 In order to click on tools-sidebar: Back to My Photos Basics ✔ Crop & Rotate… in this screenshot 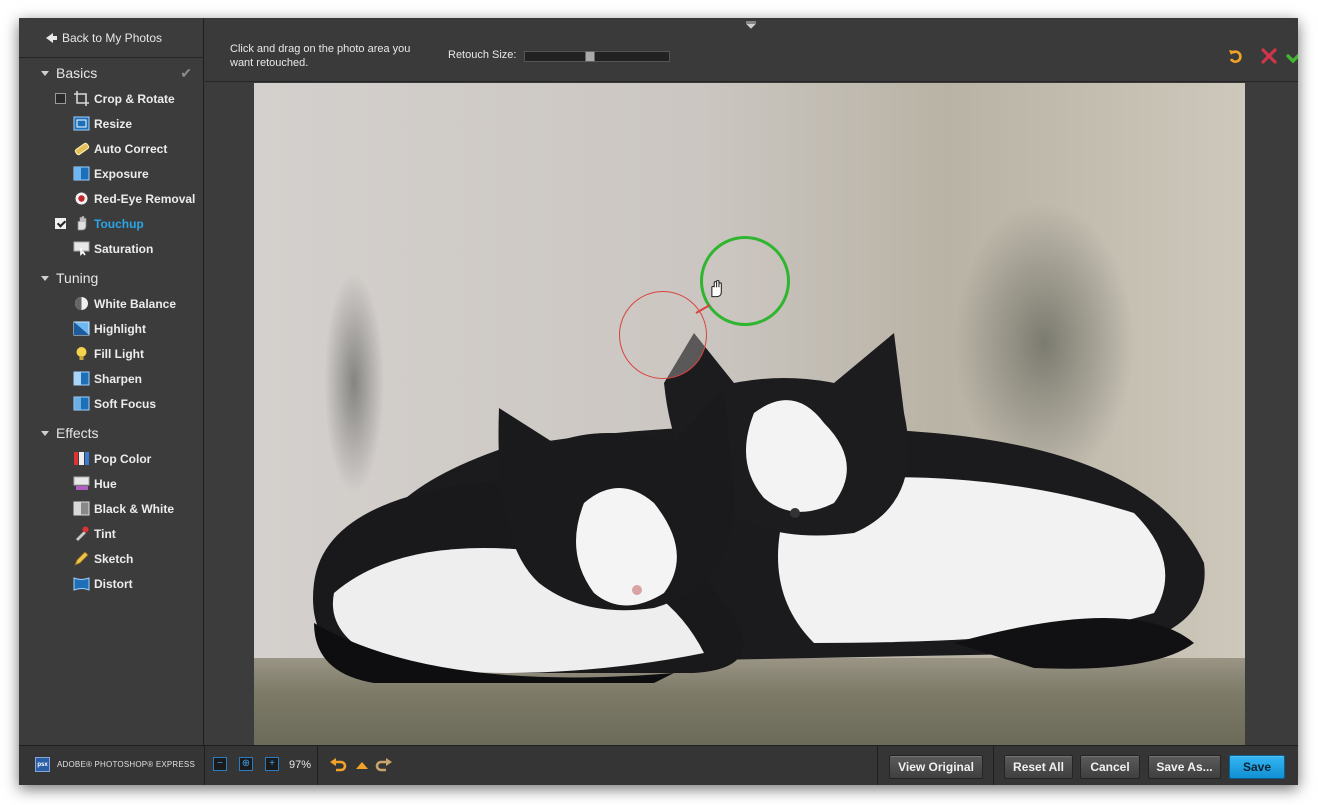, I will do `click(111, 381)`.